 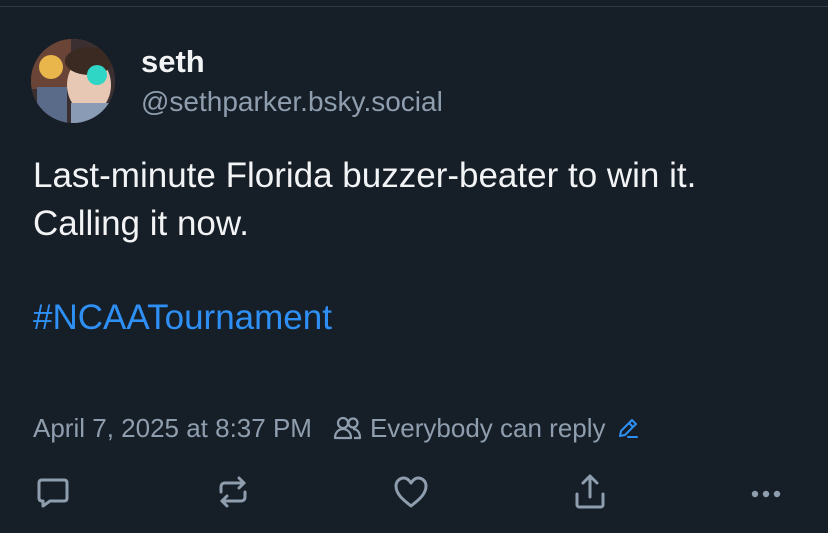 I want to click on share-icon, so click(x=590, y=491).